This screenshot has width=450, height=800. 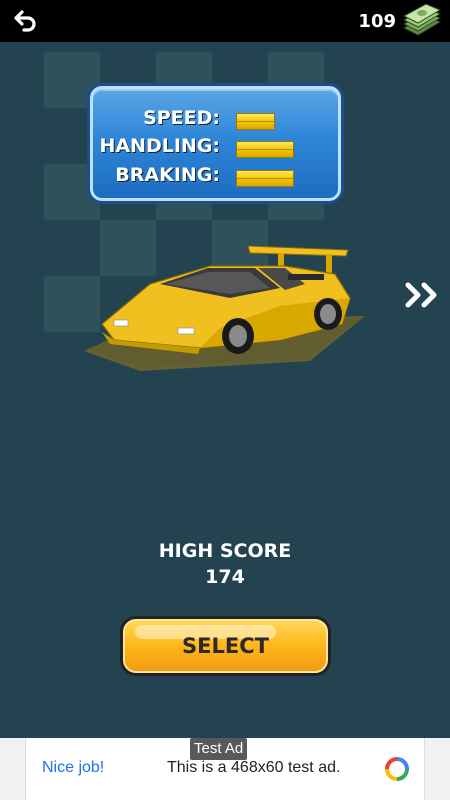 I want to click on stat-row-speed: SPEED:, so click(x=215, y=121).